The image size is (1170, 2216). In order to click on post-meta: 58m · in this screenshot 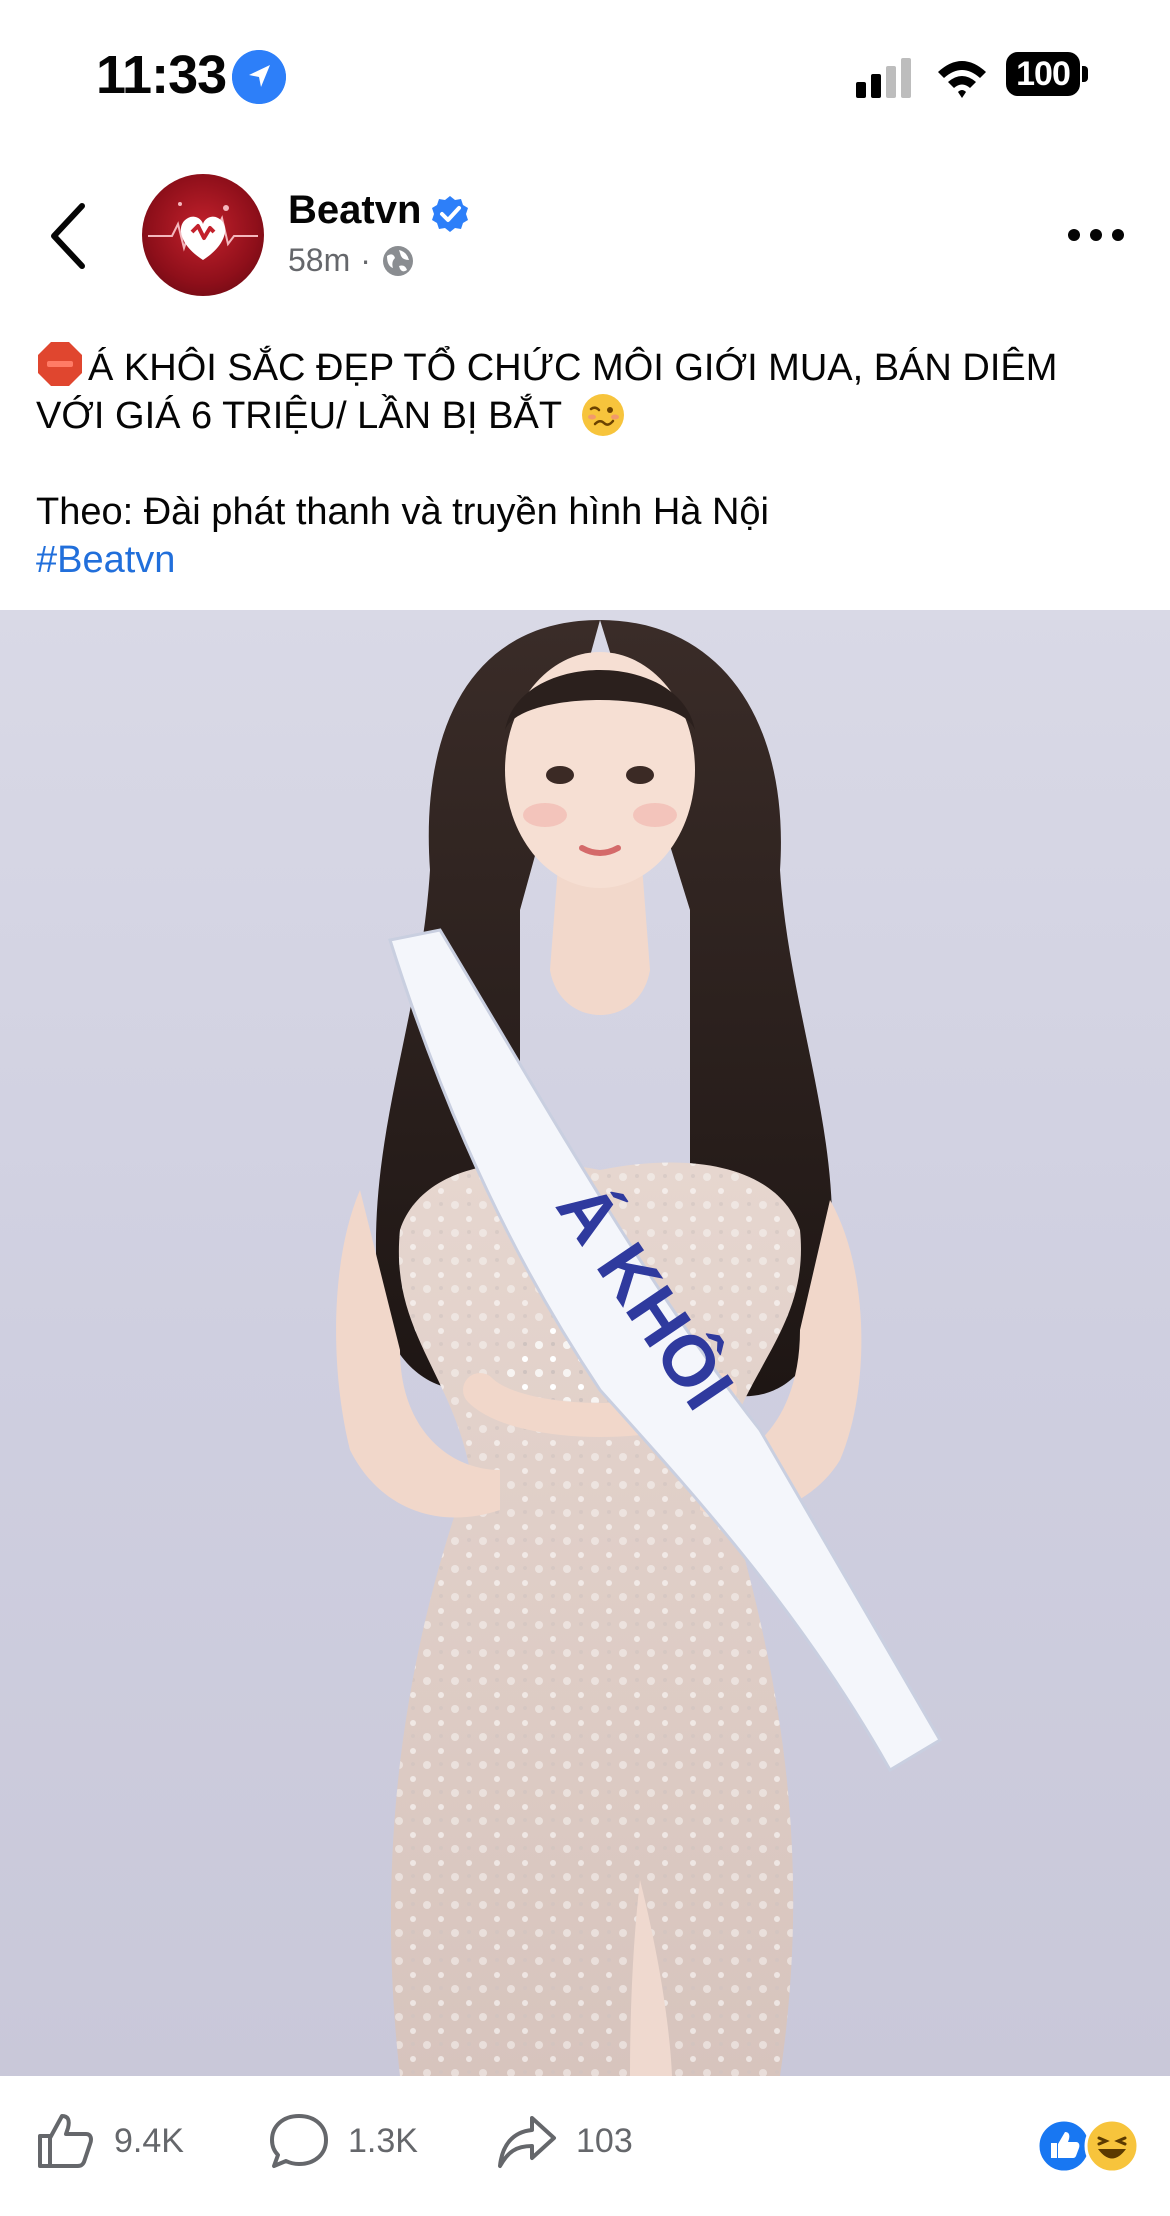, I will do `click(351, 260)`.